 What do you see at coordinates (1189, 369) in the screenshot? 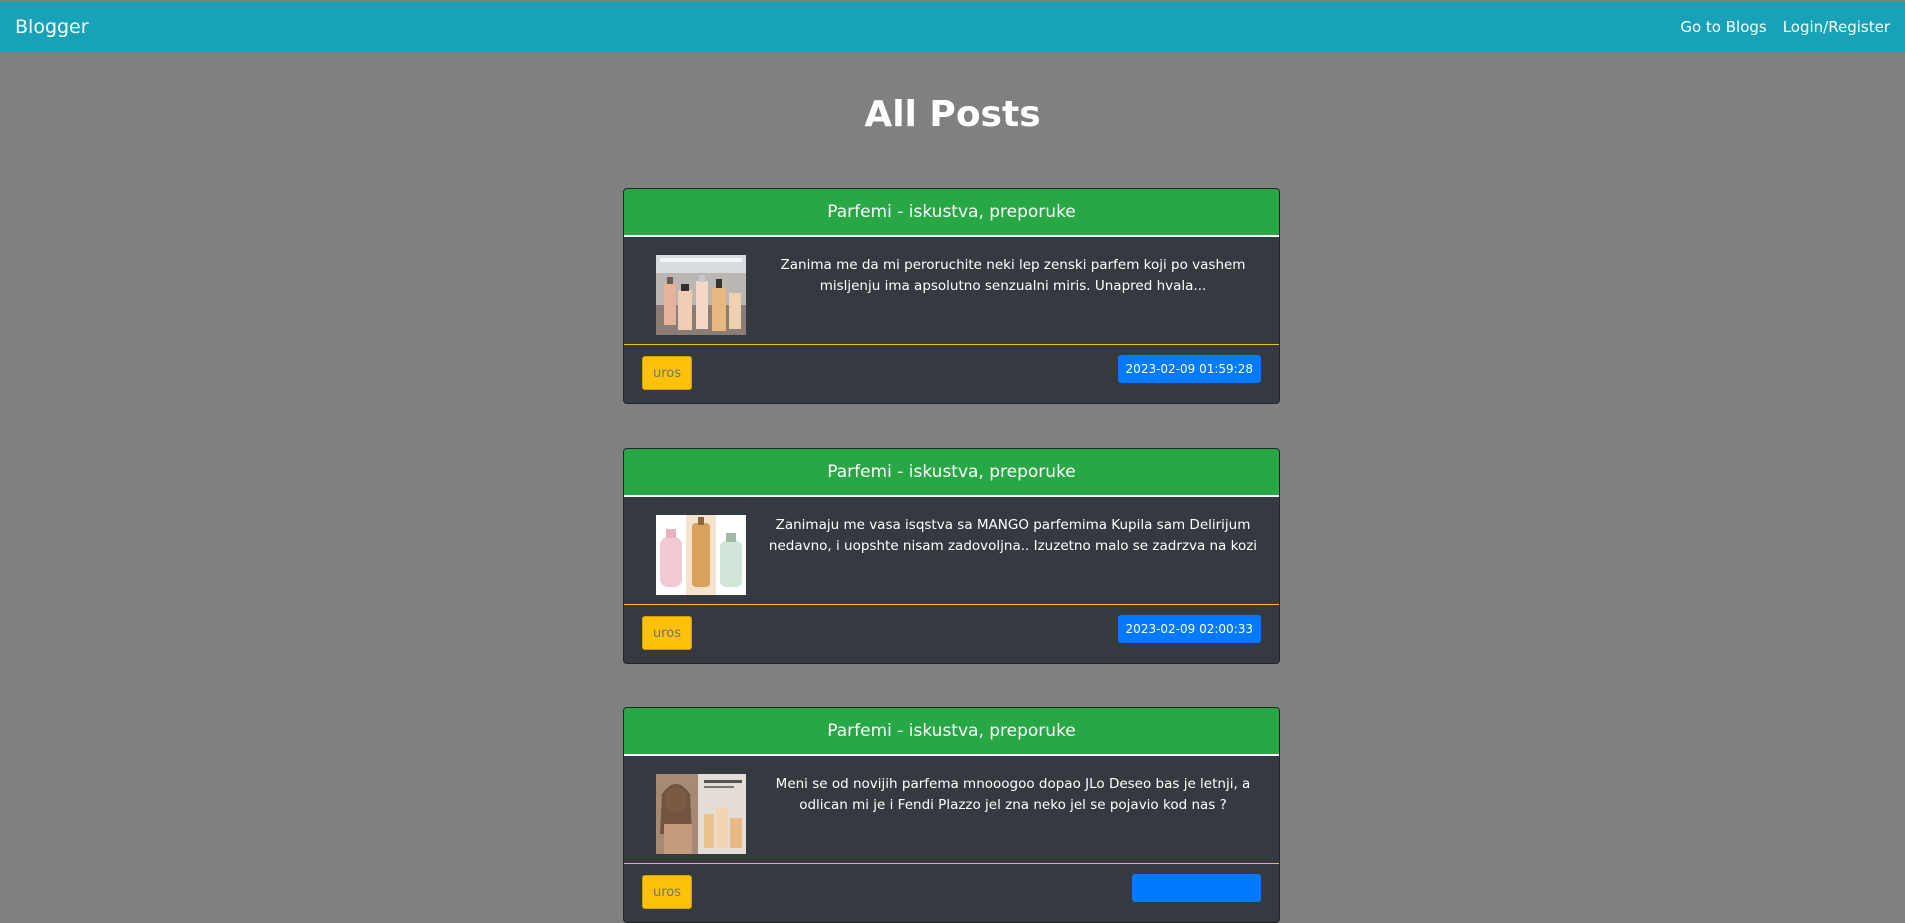
I see `date-badge: 2023-02-09 01:59:28` at bounding box center [1189, 369].